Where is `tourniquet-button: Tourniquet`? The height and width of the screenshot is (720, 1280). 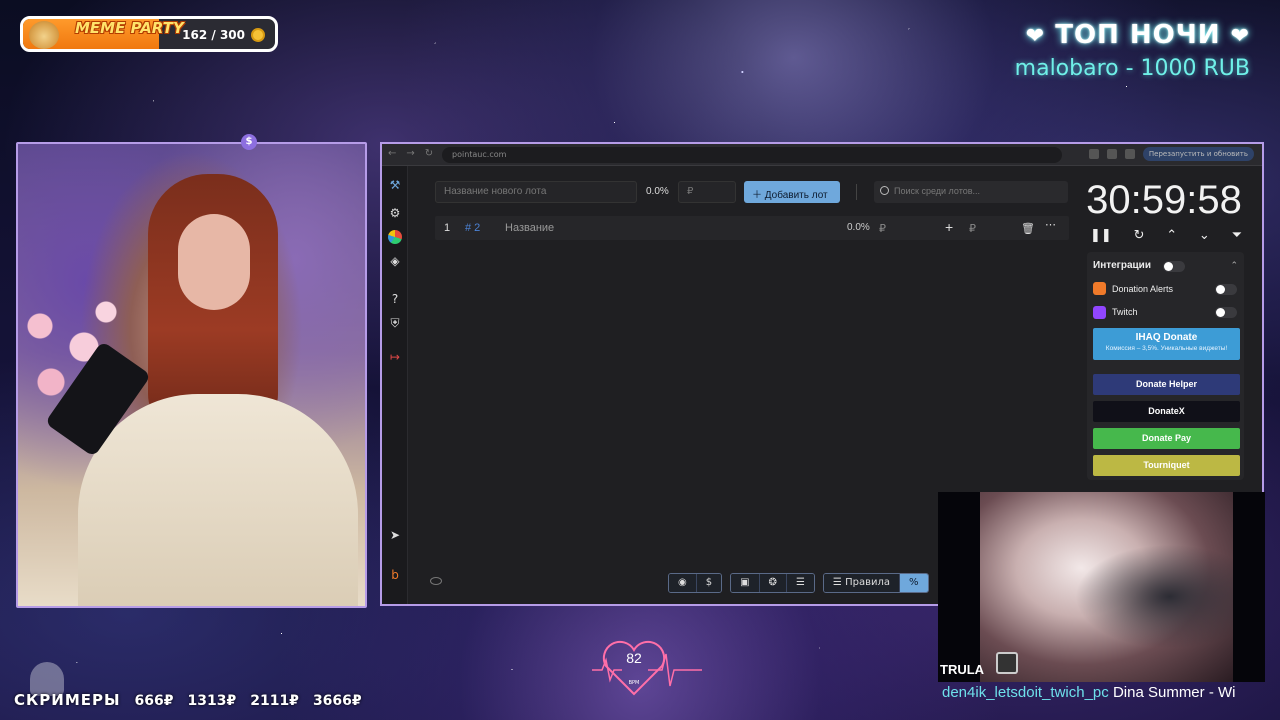
tourniquet-button: Tourniquet is located at coordinates (1166, 465).